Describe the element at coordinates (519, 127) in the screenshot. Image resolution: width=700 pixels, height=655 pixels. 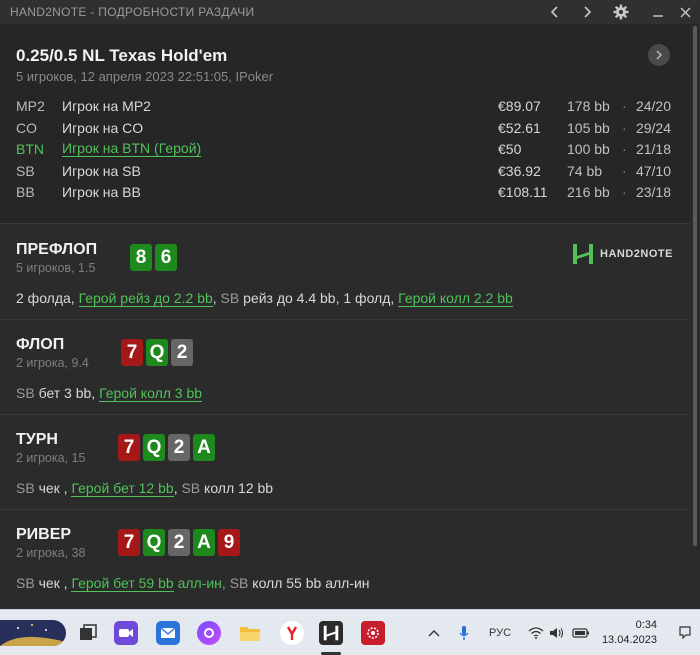
I see `player-stack: €52.61` at that location.